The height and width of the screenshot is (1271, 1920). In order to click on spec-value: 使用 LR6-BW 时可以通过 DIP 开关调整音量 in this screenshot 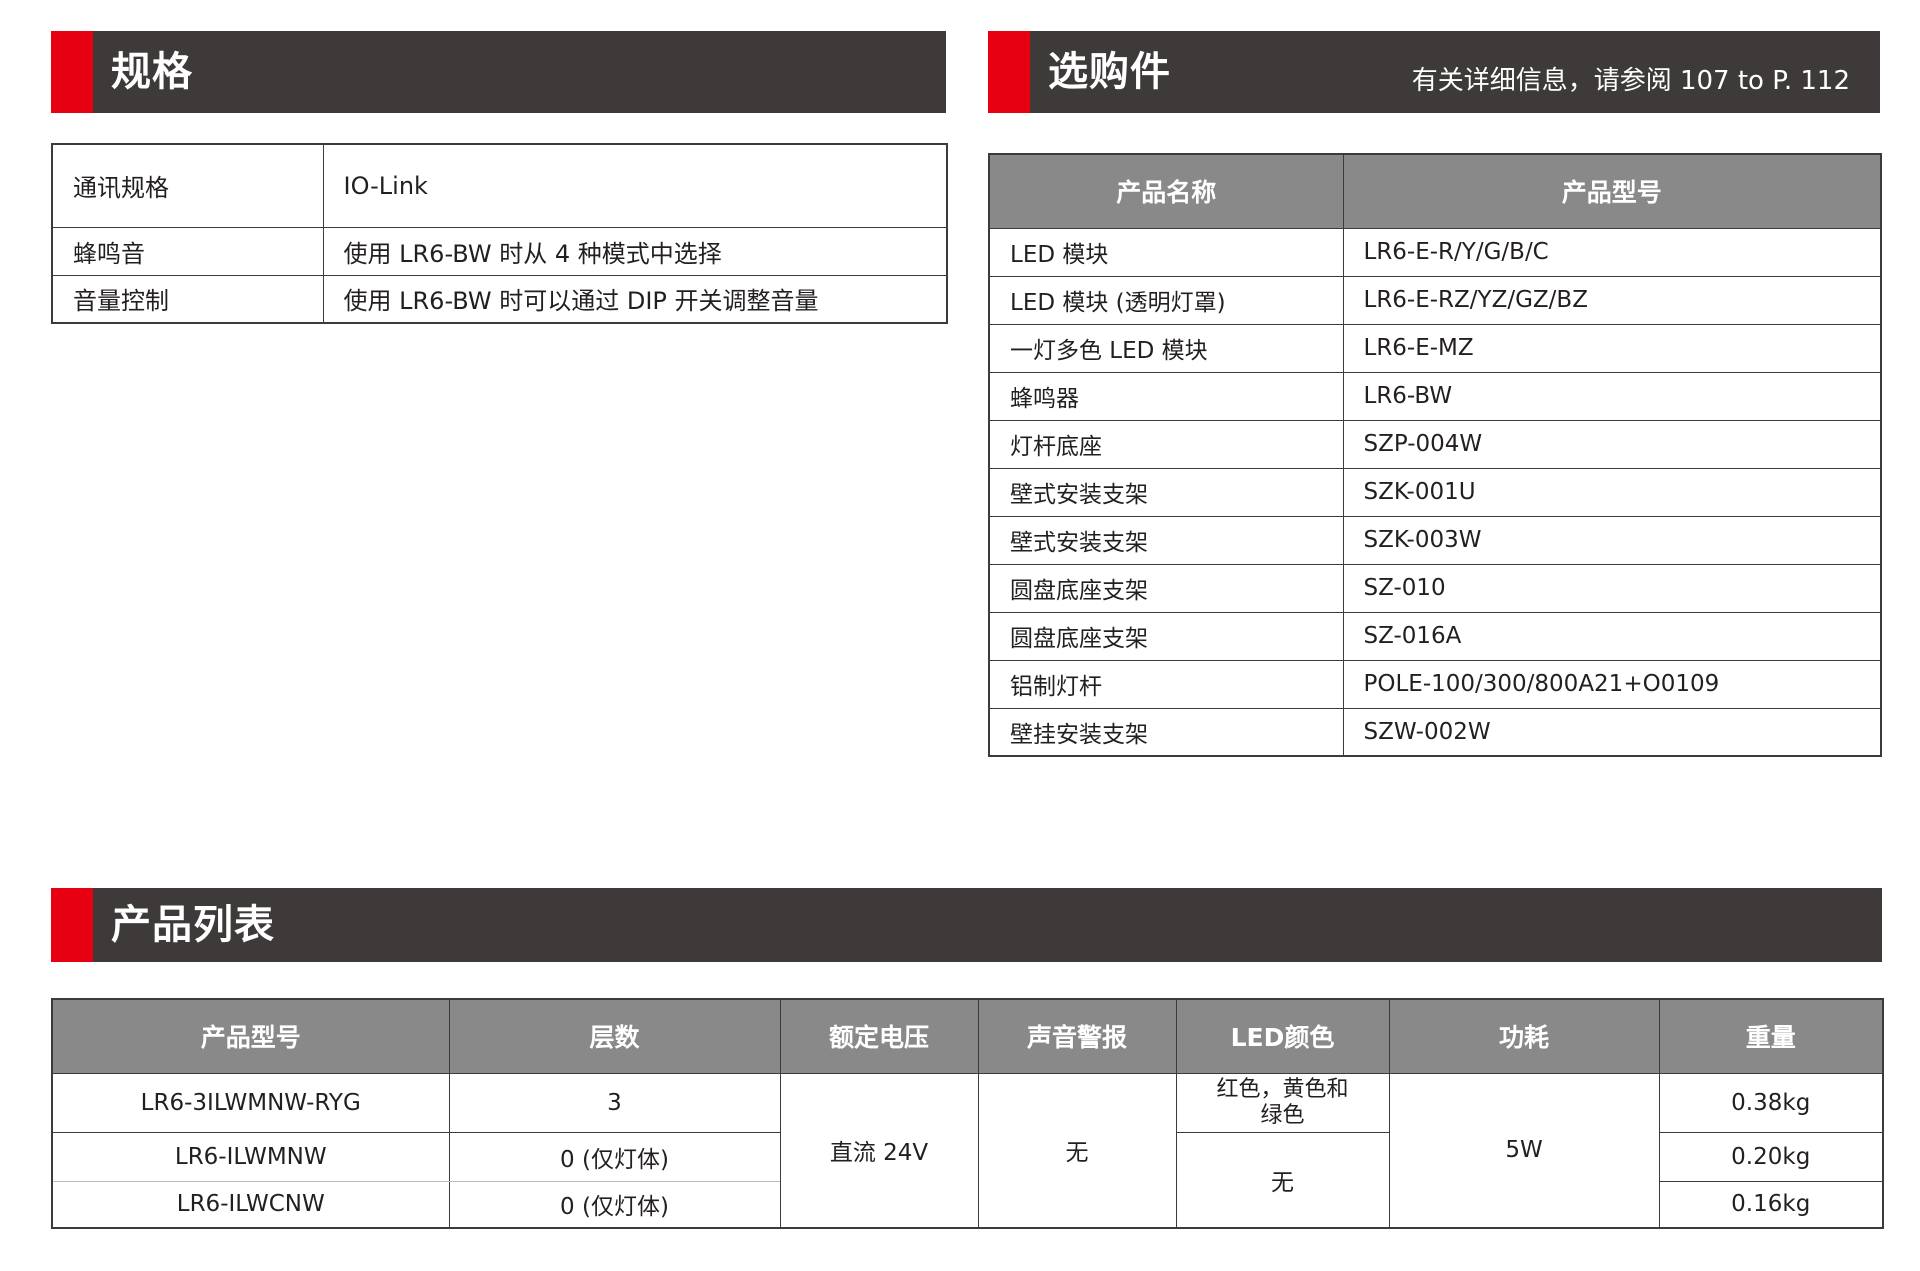, I will do `click(635, 299)`.